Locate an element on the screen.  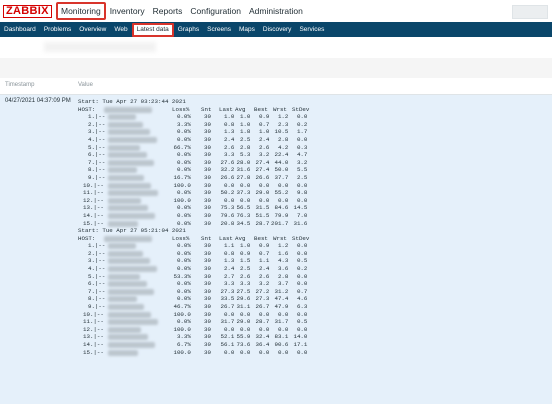
hop-stdev: 14.5 is located at coordinates (299, 208).